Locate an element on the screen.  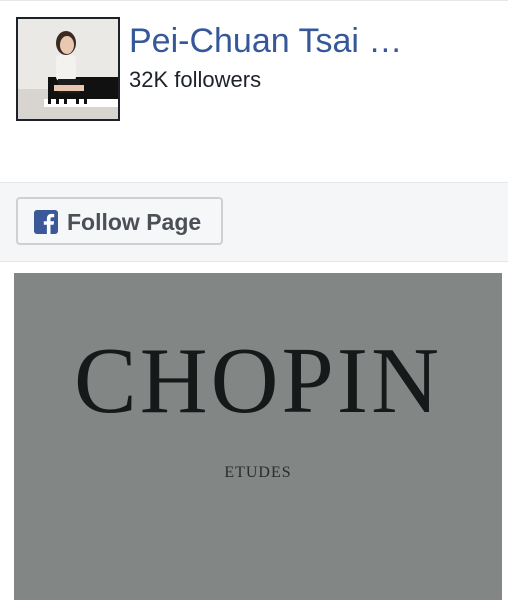
follow-page-button: Follow Page is located at coordinates (119, 221).